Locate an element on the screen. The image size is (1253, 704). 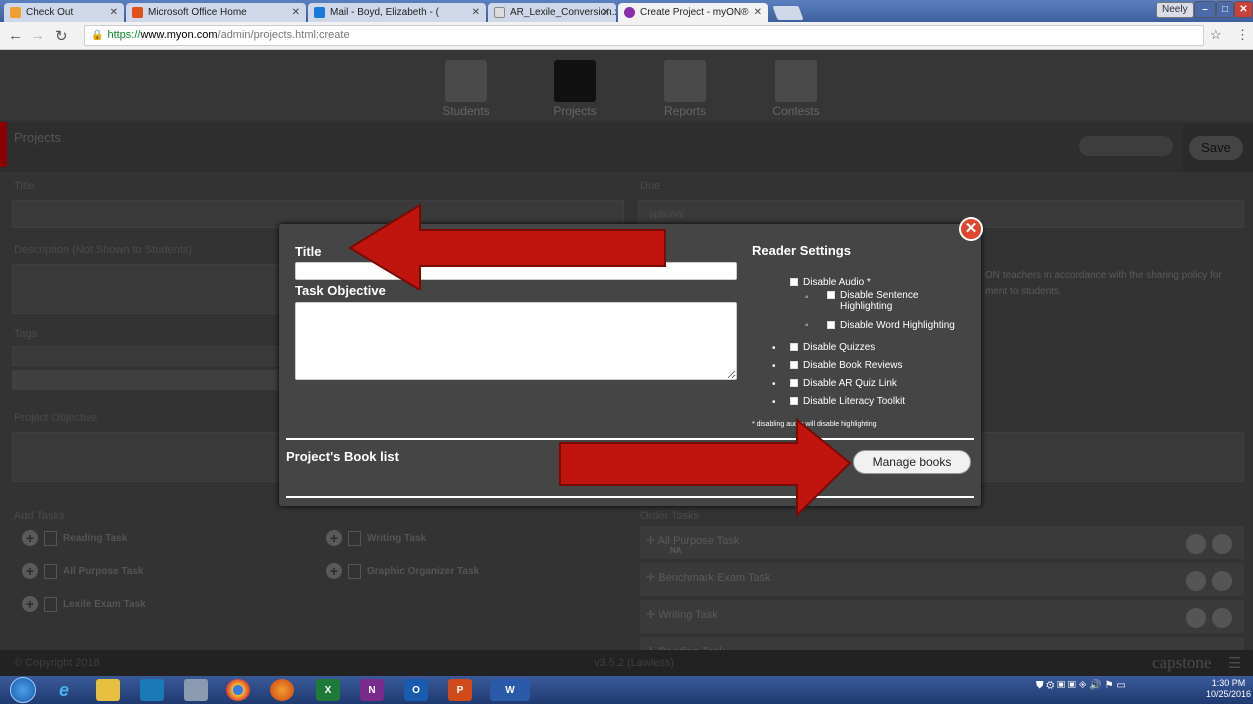
due-label: Due is located at coordinates (650, 186).